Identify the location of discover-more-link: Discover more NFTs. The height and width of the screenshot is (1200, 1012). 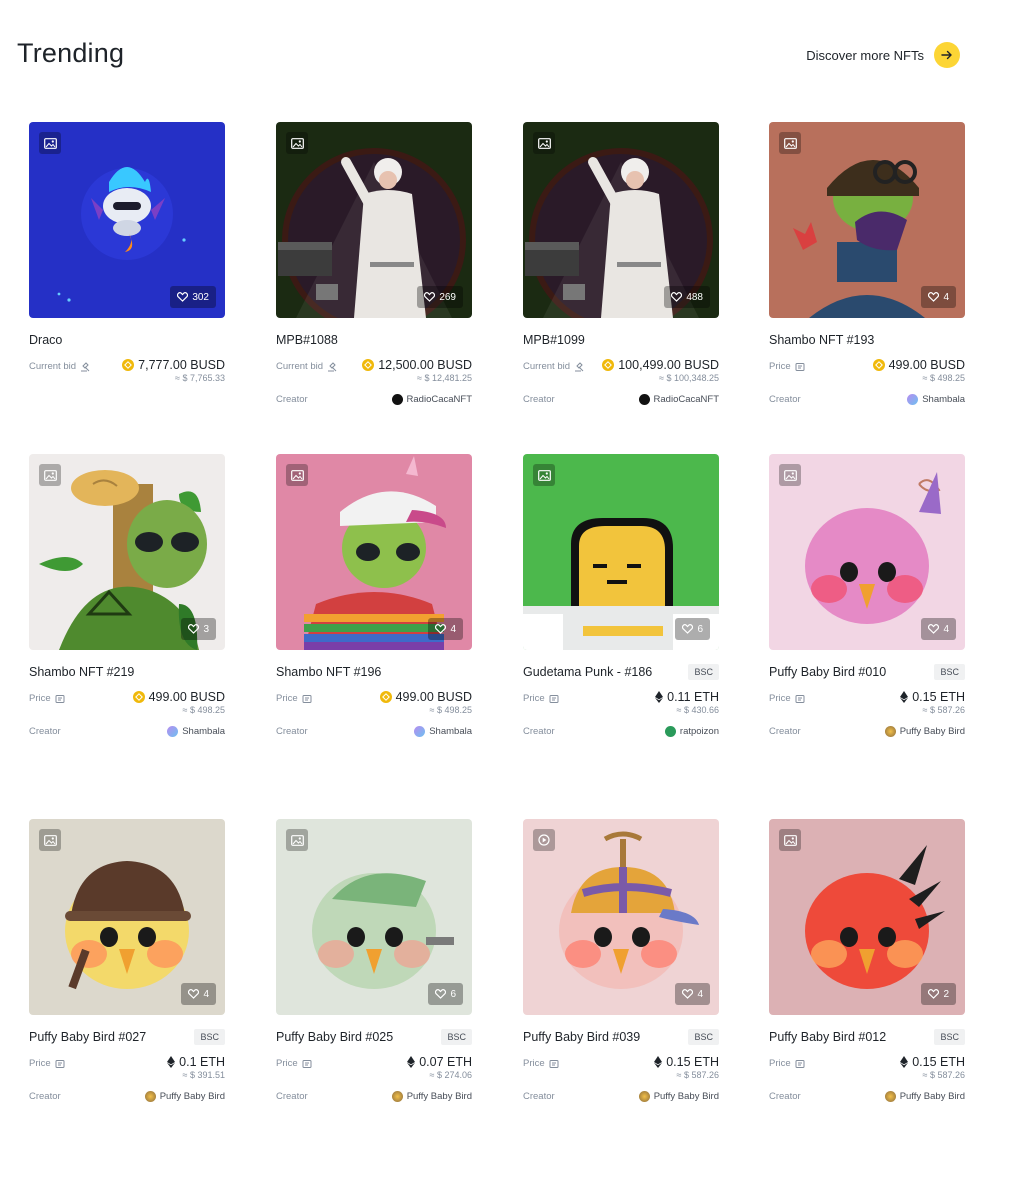
(883, 55).